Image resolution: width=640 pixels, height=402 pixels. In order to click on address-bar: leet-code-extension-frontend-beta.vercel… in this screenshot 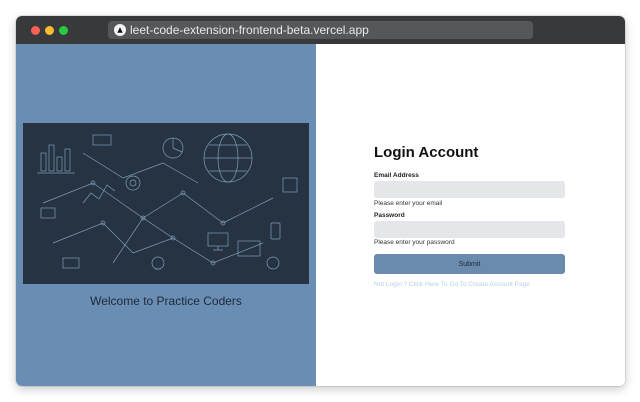, I will do `click(320, 30)`.